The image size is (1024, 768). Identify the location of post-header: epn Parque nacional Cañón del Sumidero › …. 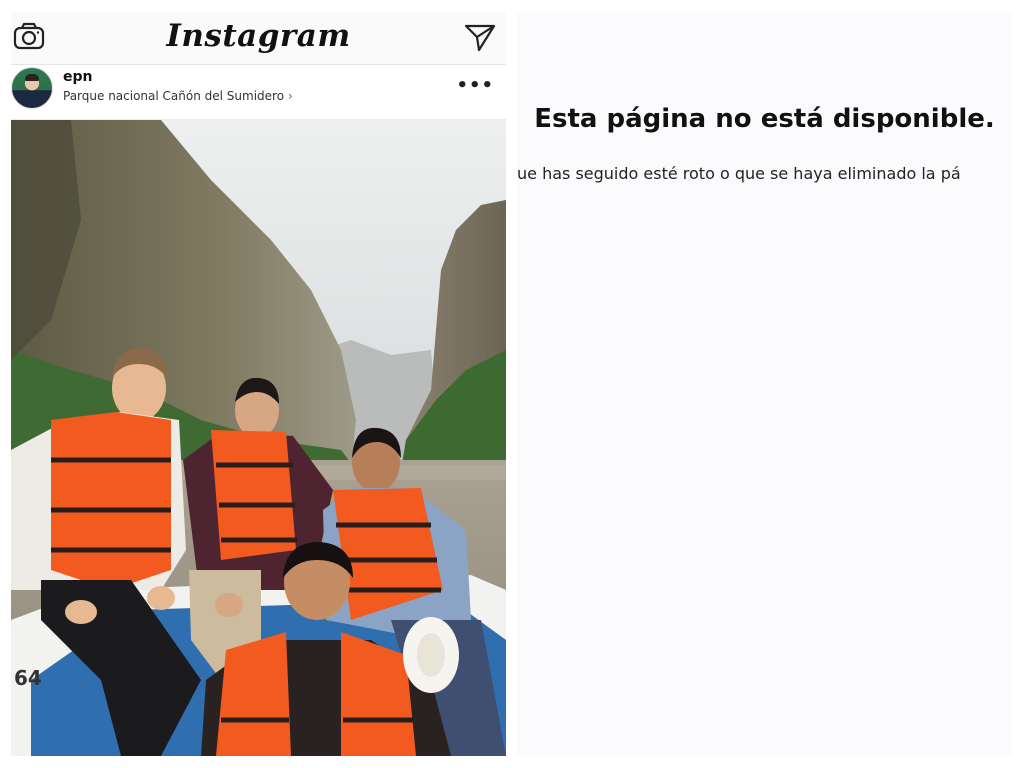
(258, 92).